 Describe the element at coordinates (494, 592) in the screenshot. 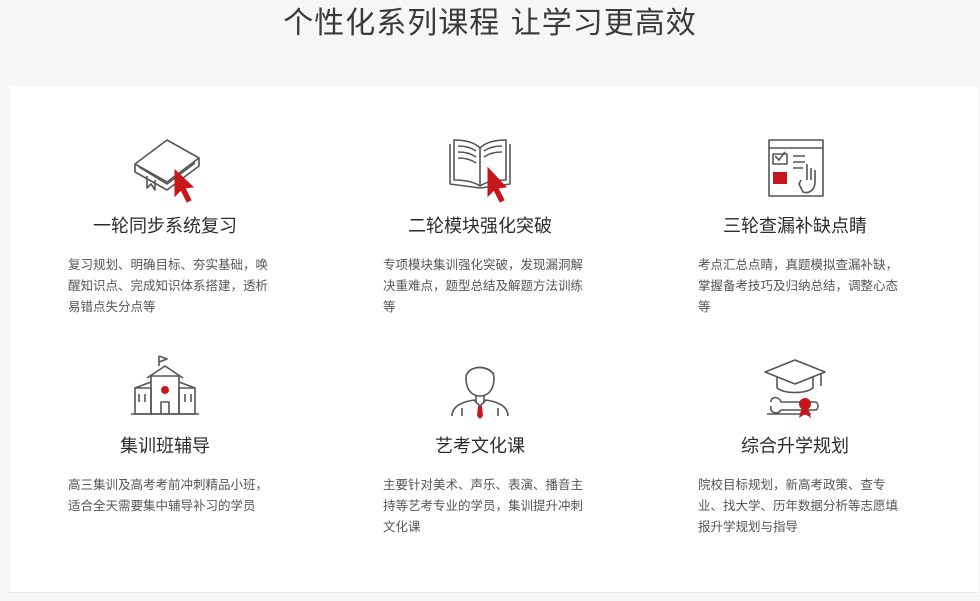

I see `bottom-divider` at that location.